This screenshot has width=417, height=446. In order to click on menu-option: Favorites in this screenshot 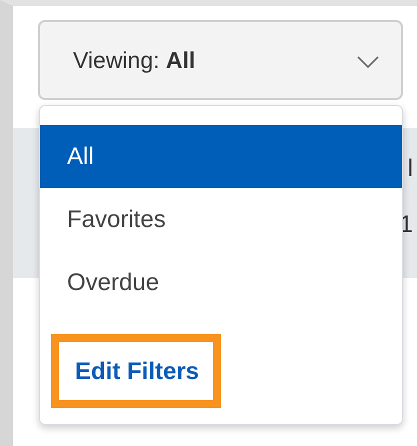, I will do `click(221, 219)`.